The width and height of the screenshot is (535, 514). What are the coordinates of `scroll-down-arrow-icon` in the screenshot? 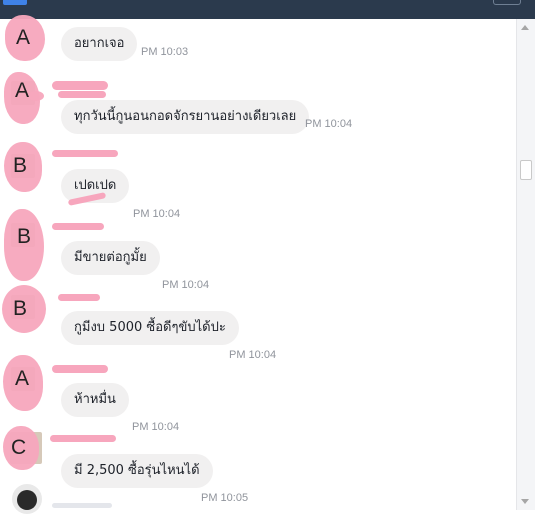 It's located at (525, 501).